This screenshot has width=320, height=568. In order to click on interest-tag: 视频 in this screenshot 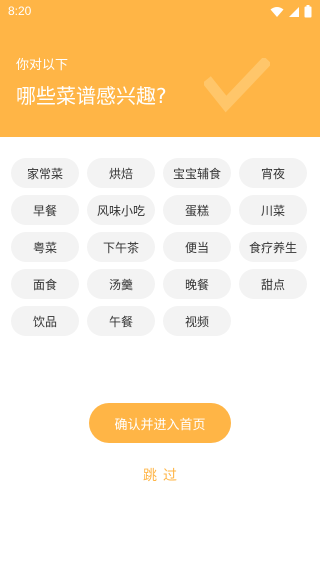, I will do `click(197, 321)`.